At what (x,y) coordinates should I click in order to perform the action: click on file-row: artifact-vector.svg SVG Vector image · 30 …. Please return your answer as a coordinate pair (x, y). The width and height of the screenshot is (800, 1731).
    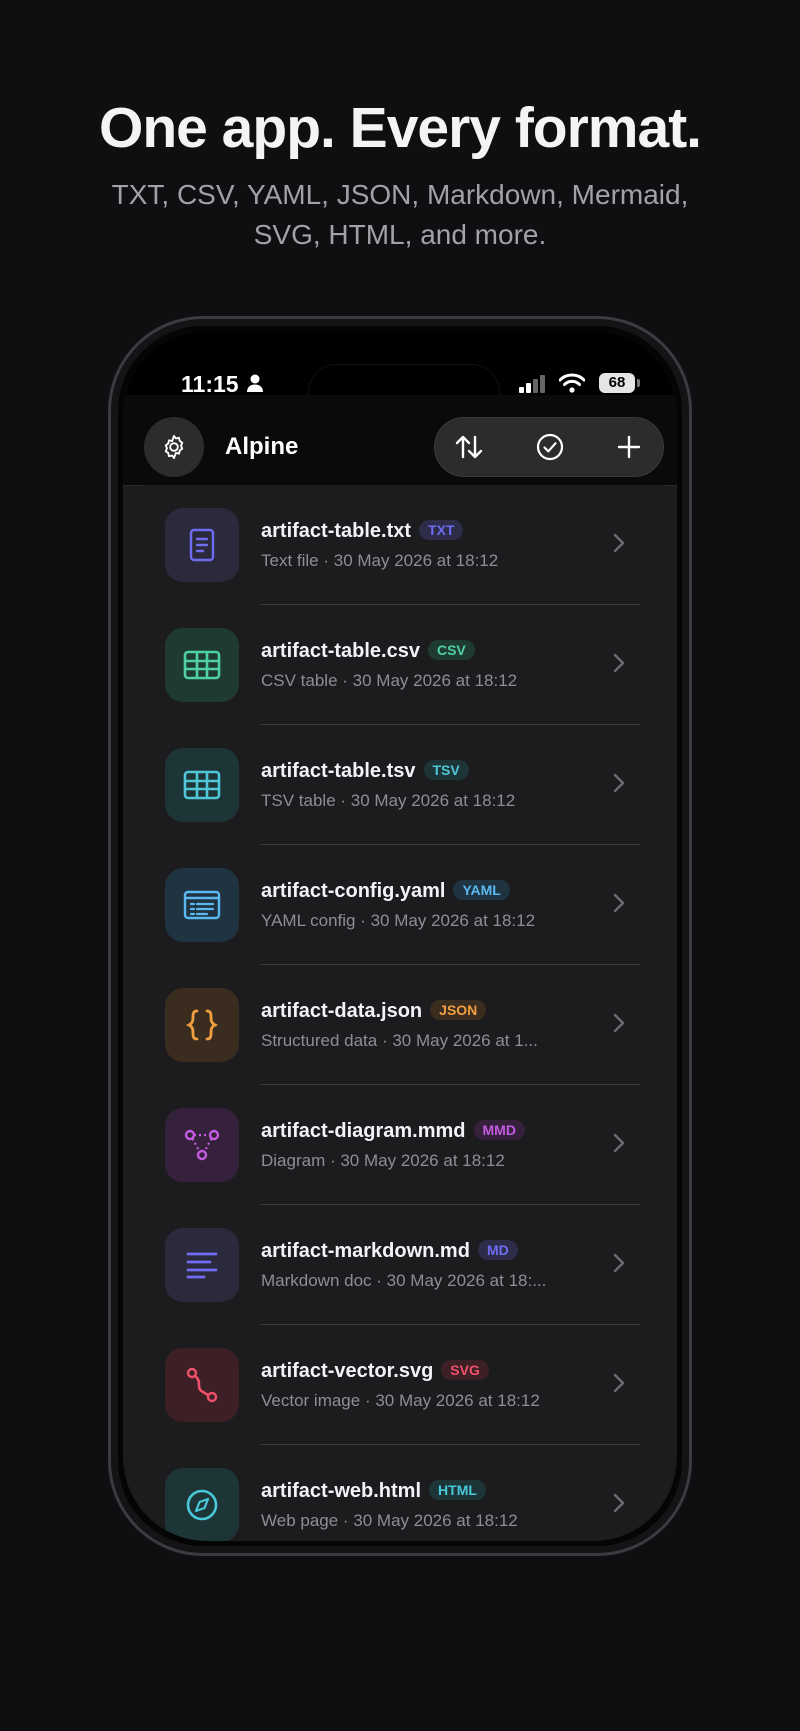
    Looking at the image, I should click on (403, 1385).